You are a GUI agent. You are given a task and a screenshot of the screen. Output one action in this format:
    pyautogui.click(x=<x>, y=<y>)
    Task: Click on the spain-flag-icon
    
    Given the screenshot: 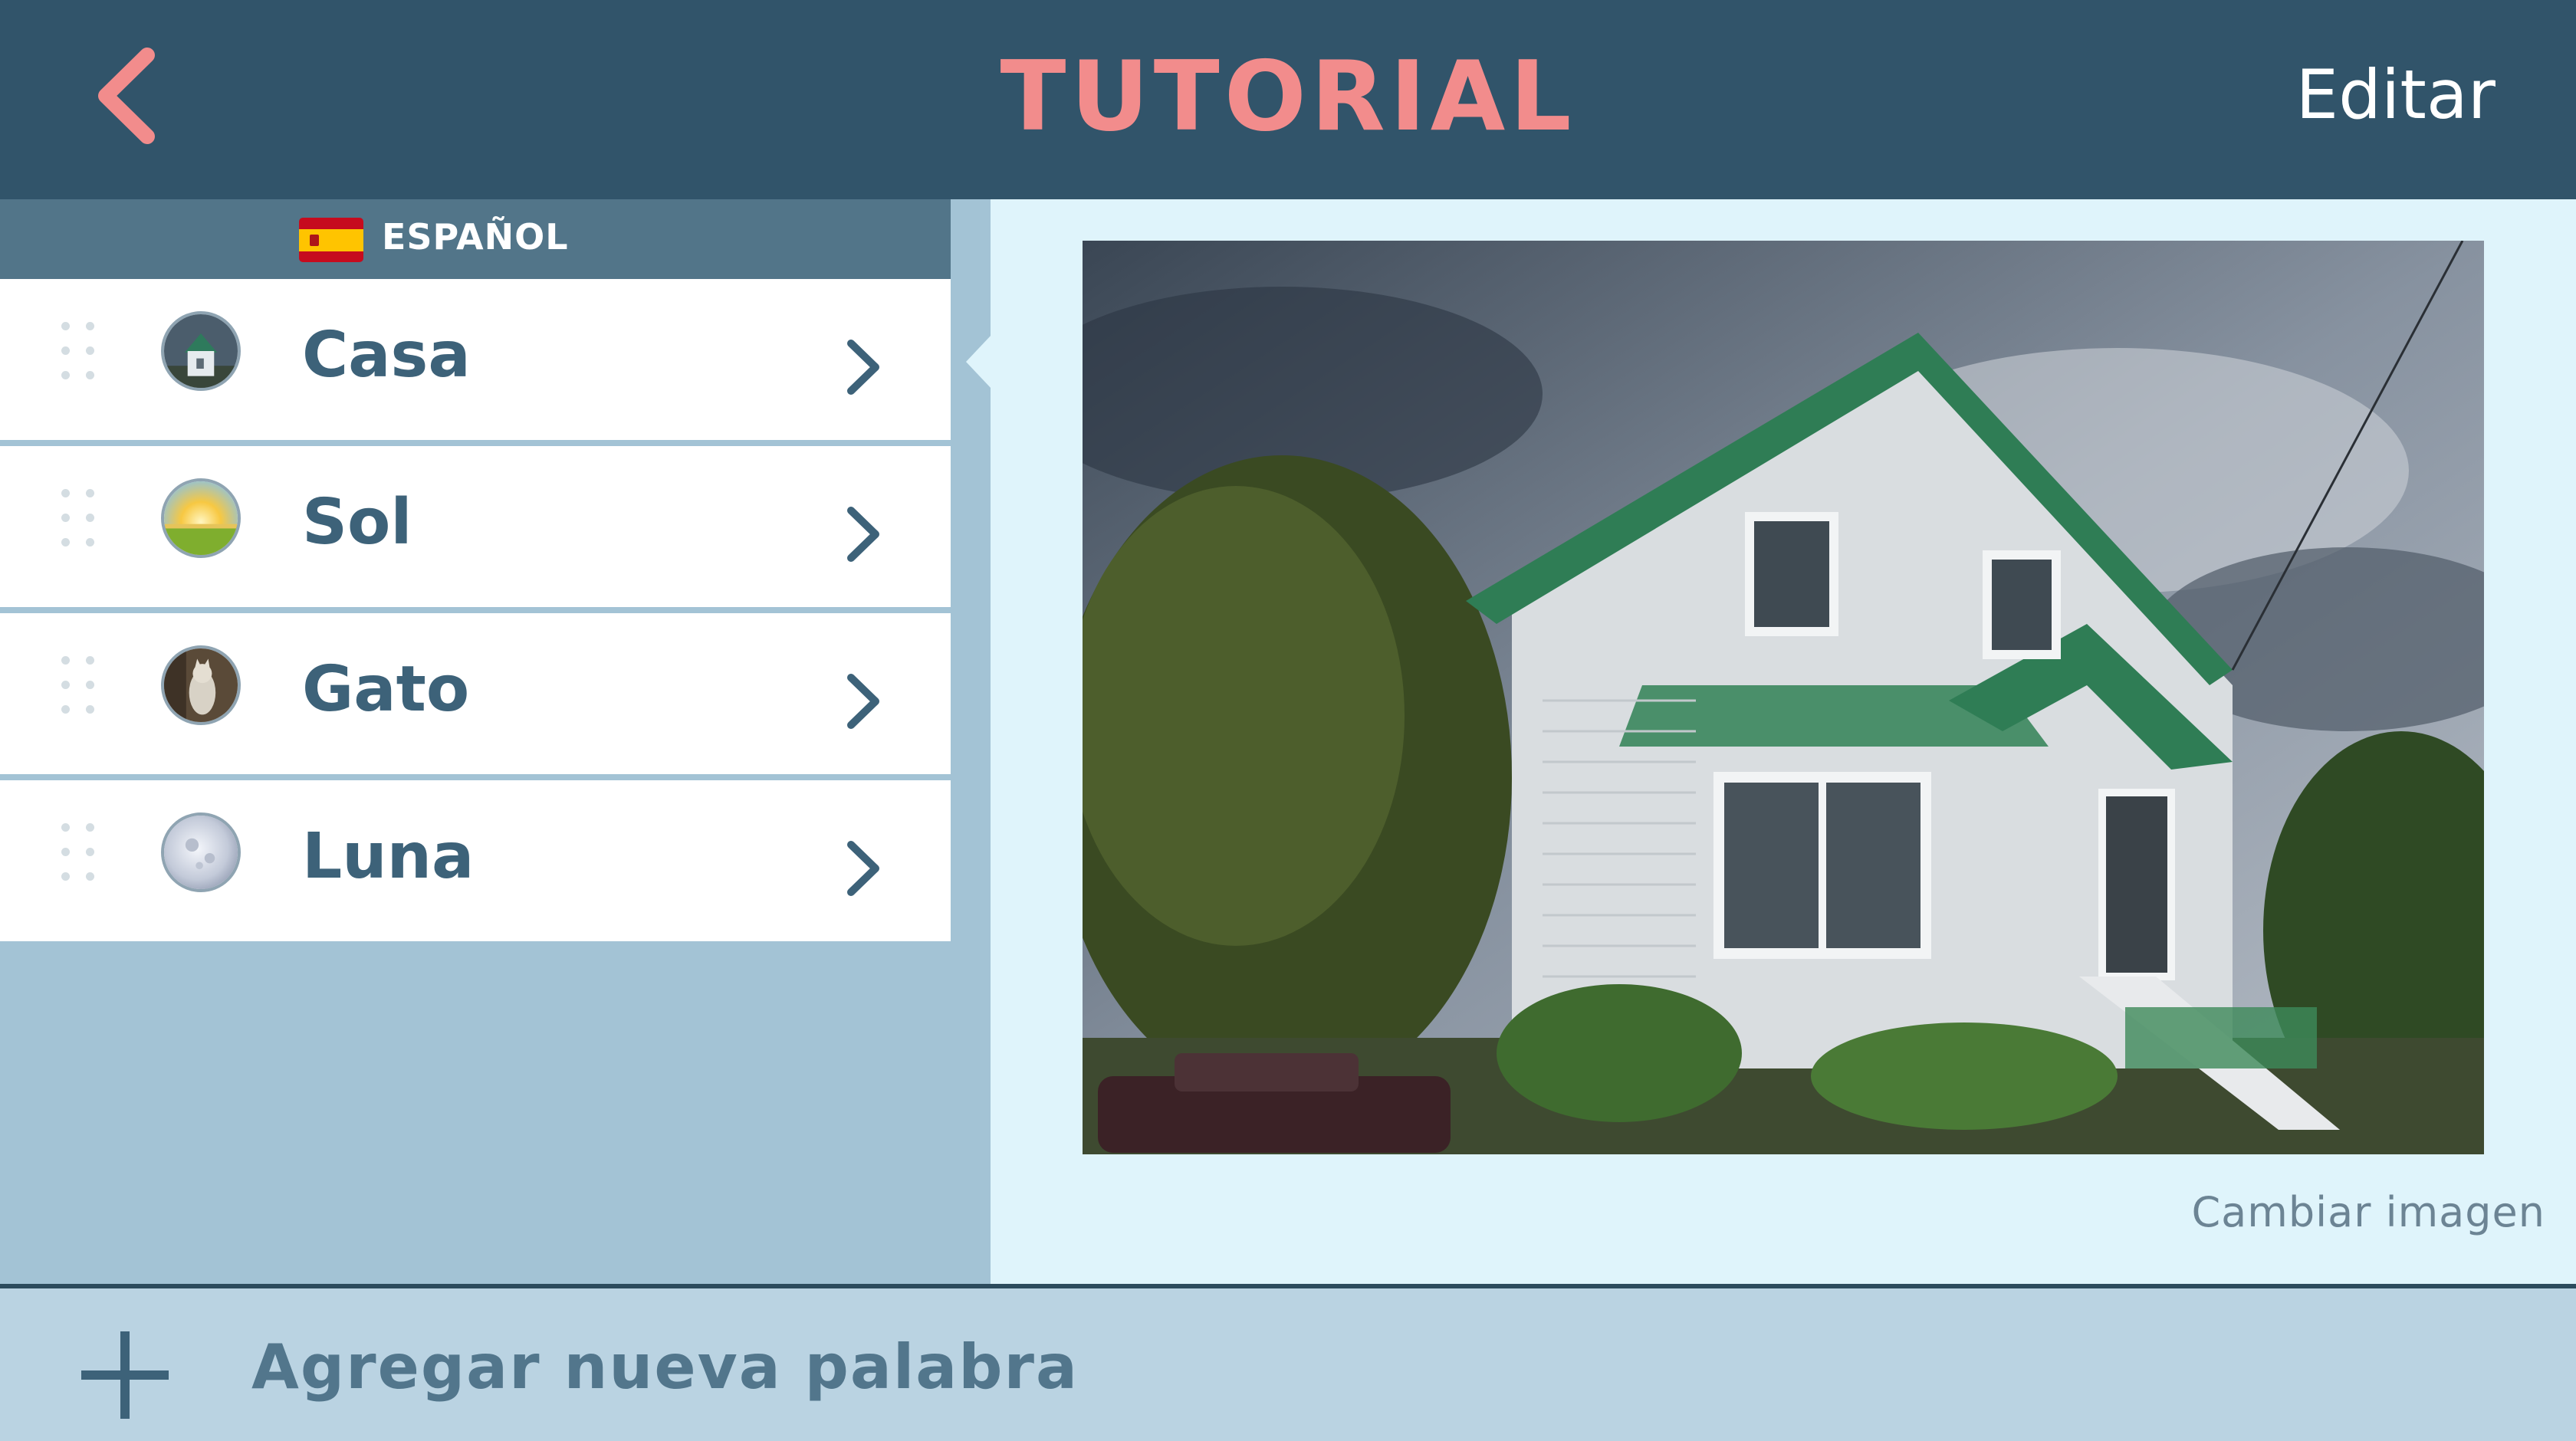 What is the action you would take?
    pyautogui.click(x=331, y=240)
    